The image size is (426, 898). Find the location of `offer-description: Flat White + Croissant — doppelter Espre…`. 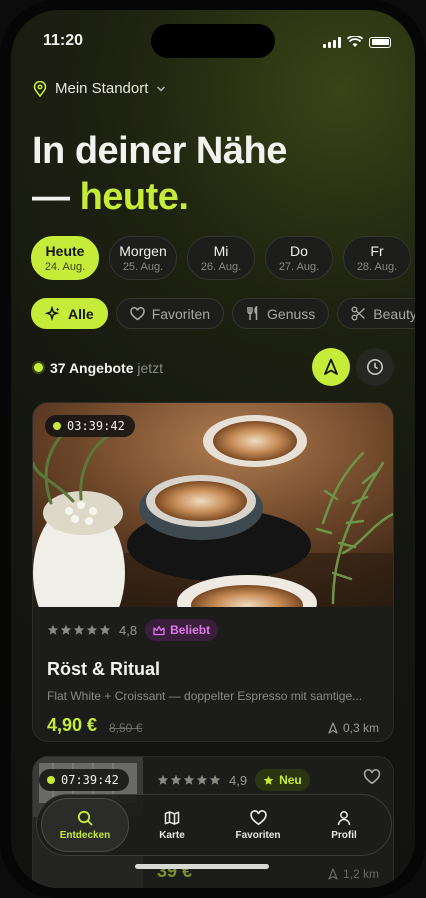

offer-description: Flat White + Croissant — doppelter Espre… is located at coordinates (205, 696).